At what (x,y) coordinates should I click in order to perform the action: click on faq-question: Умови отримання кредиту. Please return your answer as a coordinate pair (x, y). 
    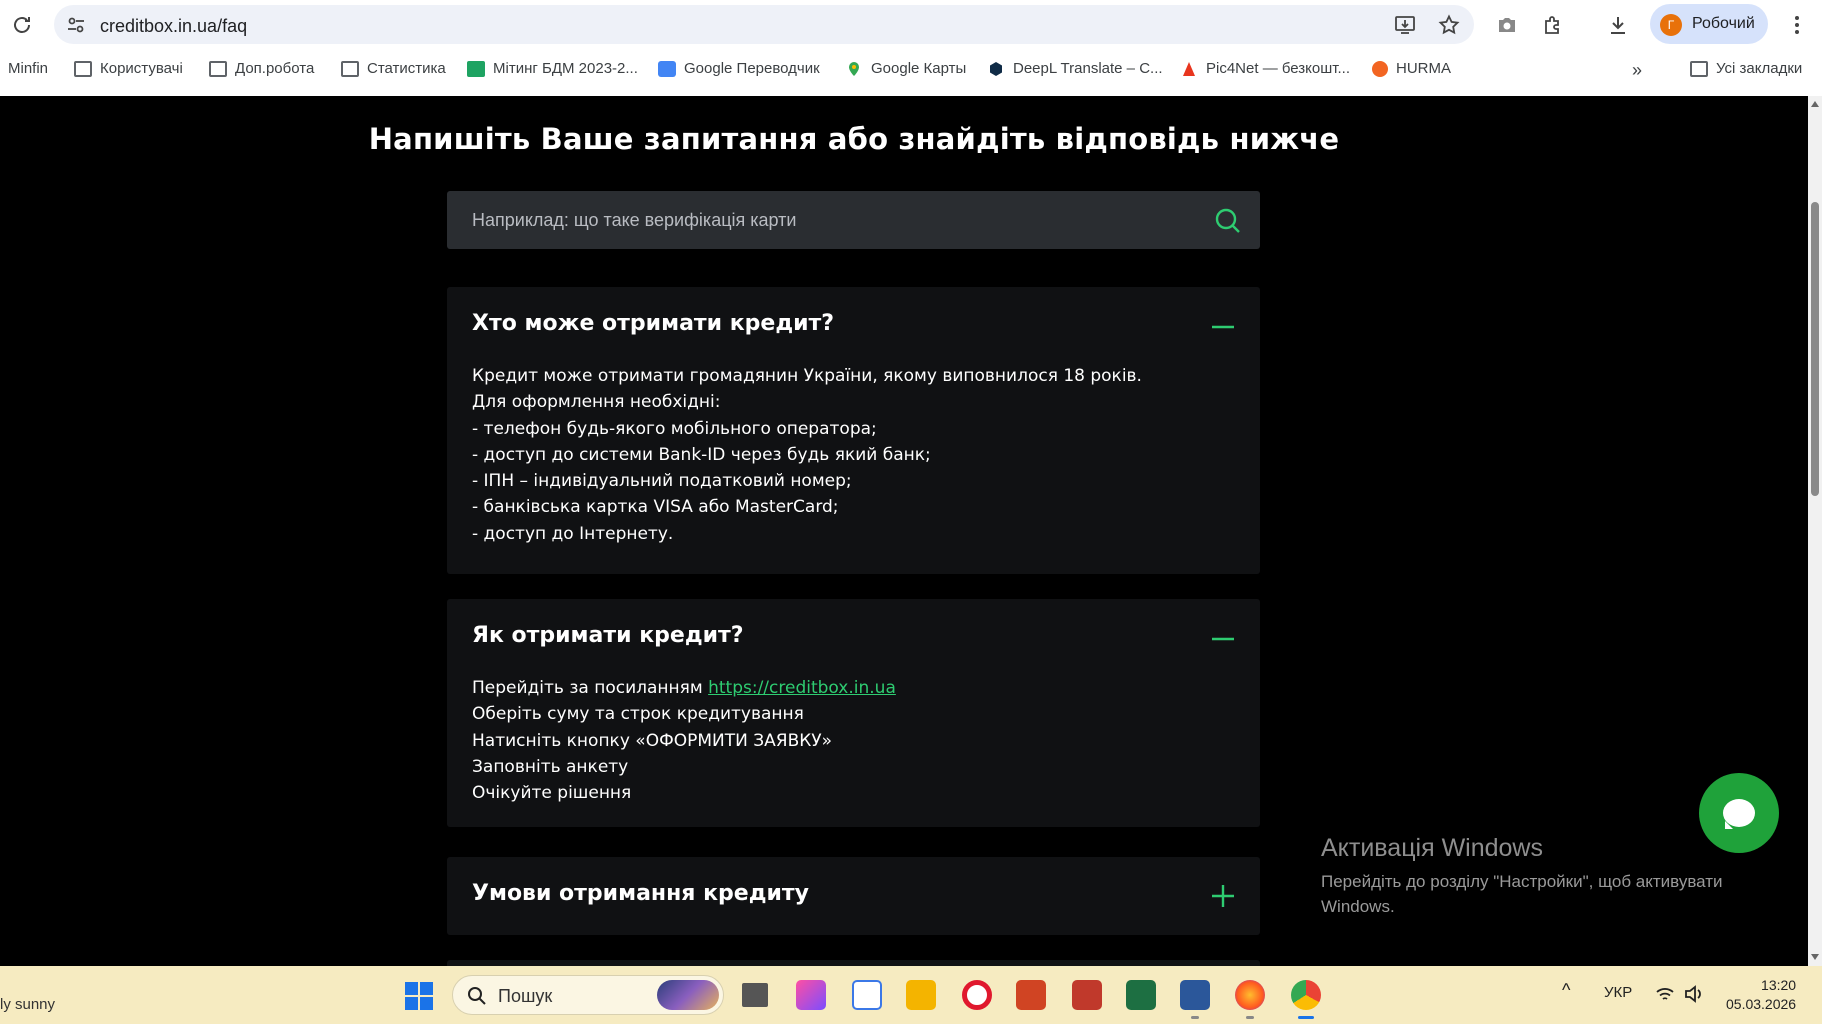
    Looking at the image, I should click on (640, 893).